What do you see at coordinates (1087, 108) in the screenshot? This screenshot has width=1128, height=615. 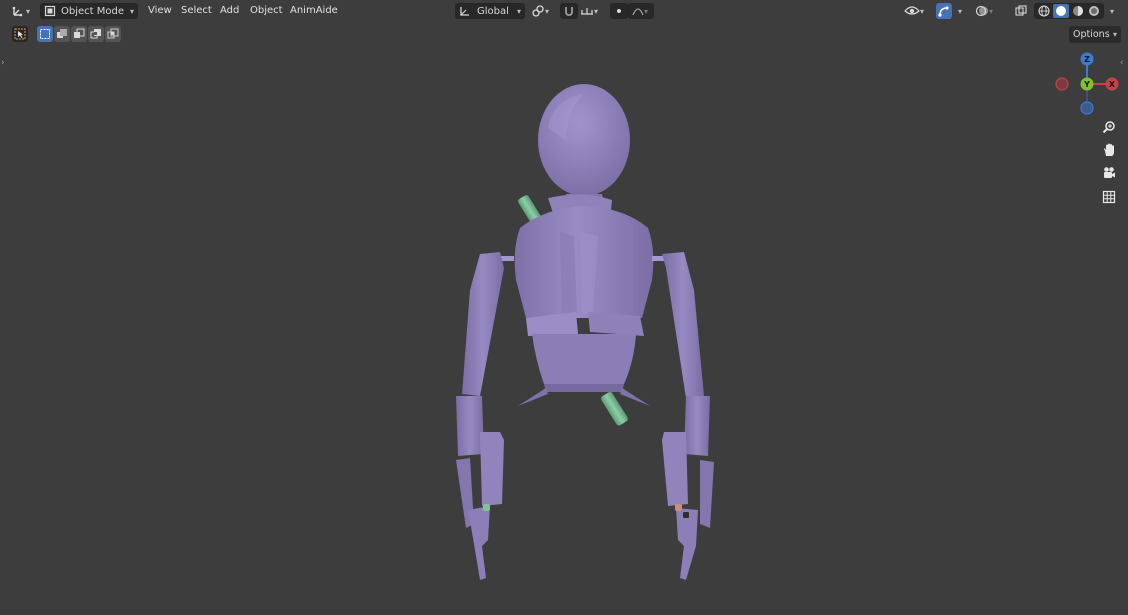 I see `neg-z-handle` at bounding box center [1087, 108].